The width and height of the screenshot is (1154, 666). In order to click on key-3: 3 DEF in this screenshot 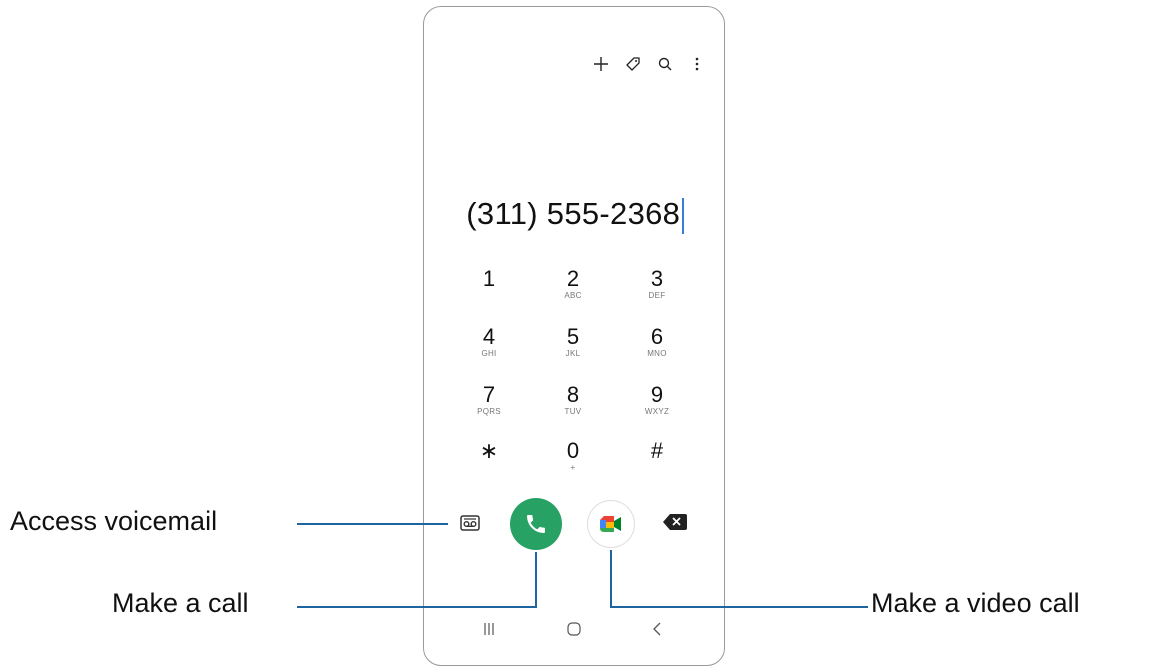, I will do `click(657, 284)`.